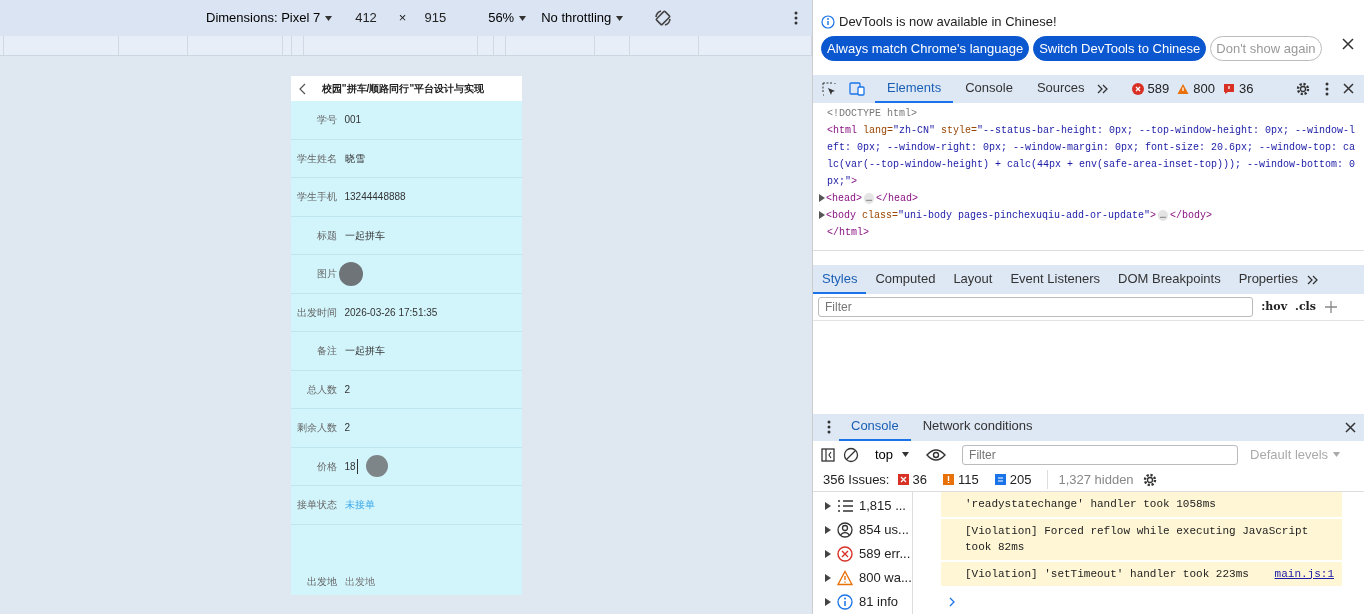  Describe the element at coordinates (321, 581) in the screenshot. I see `field-label: 出发地` at that location.